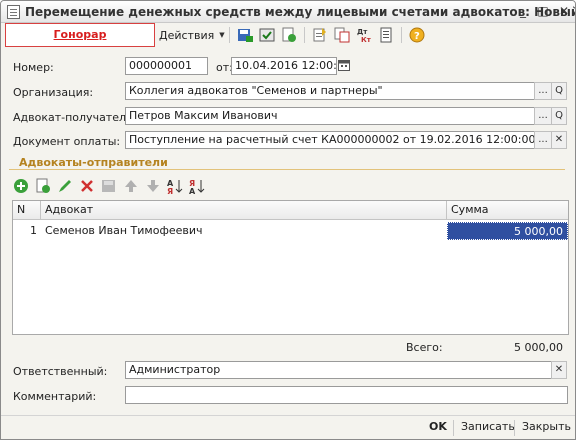 Image resolution: width=576 pixels, height=440 pixels. What do you see at coordinates (342, 35) in the screenshot?
I see `structure-icon` at bounding box center [342, 35].